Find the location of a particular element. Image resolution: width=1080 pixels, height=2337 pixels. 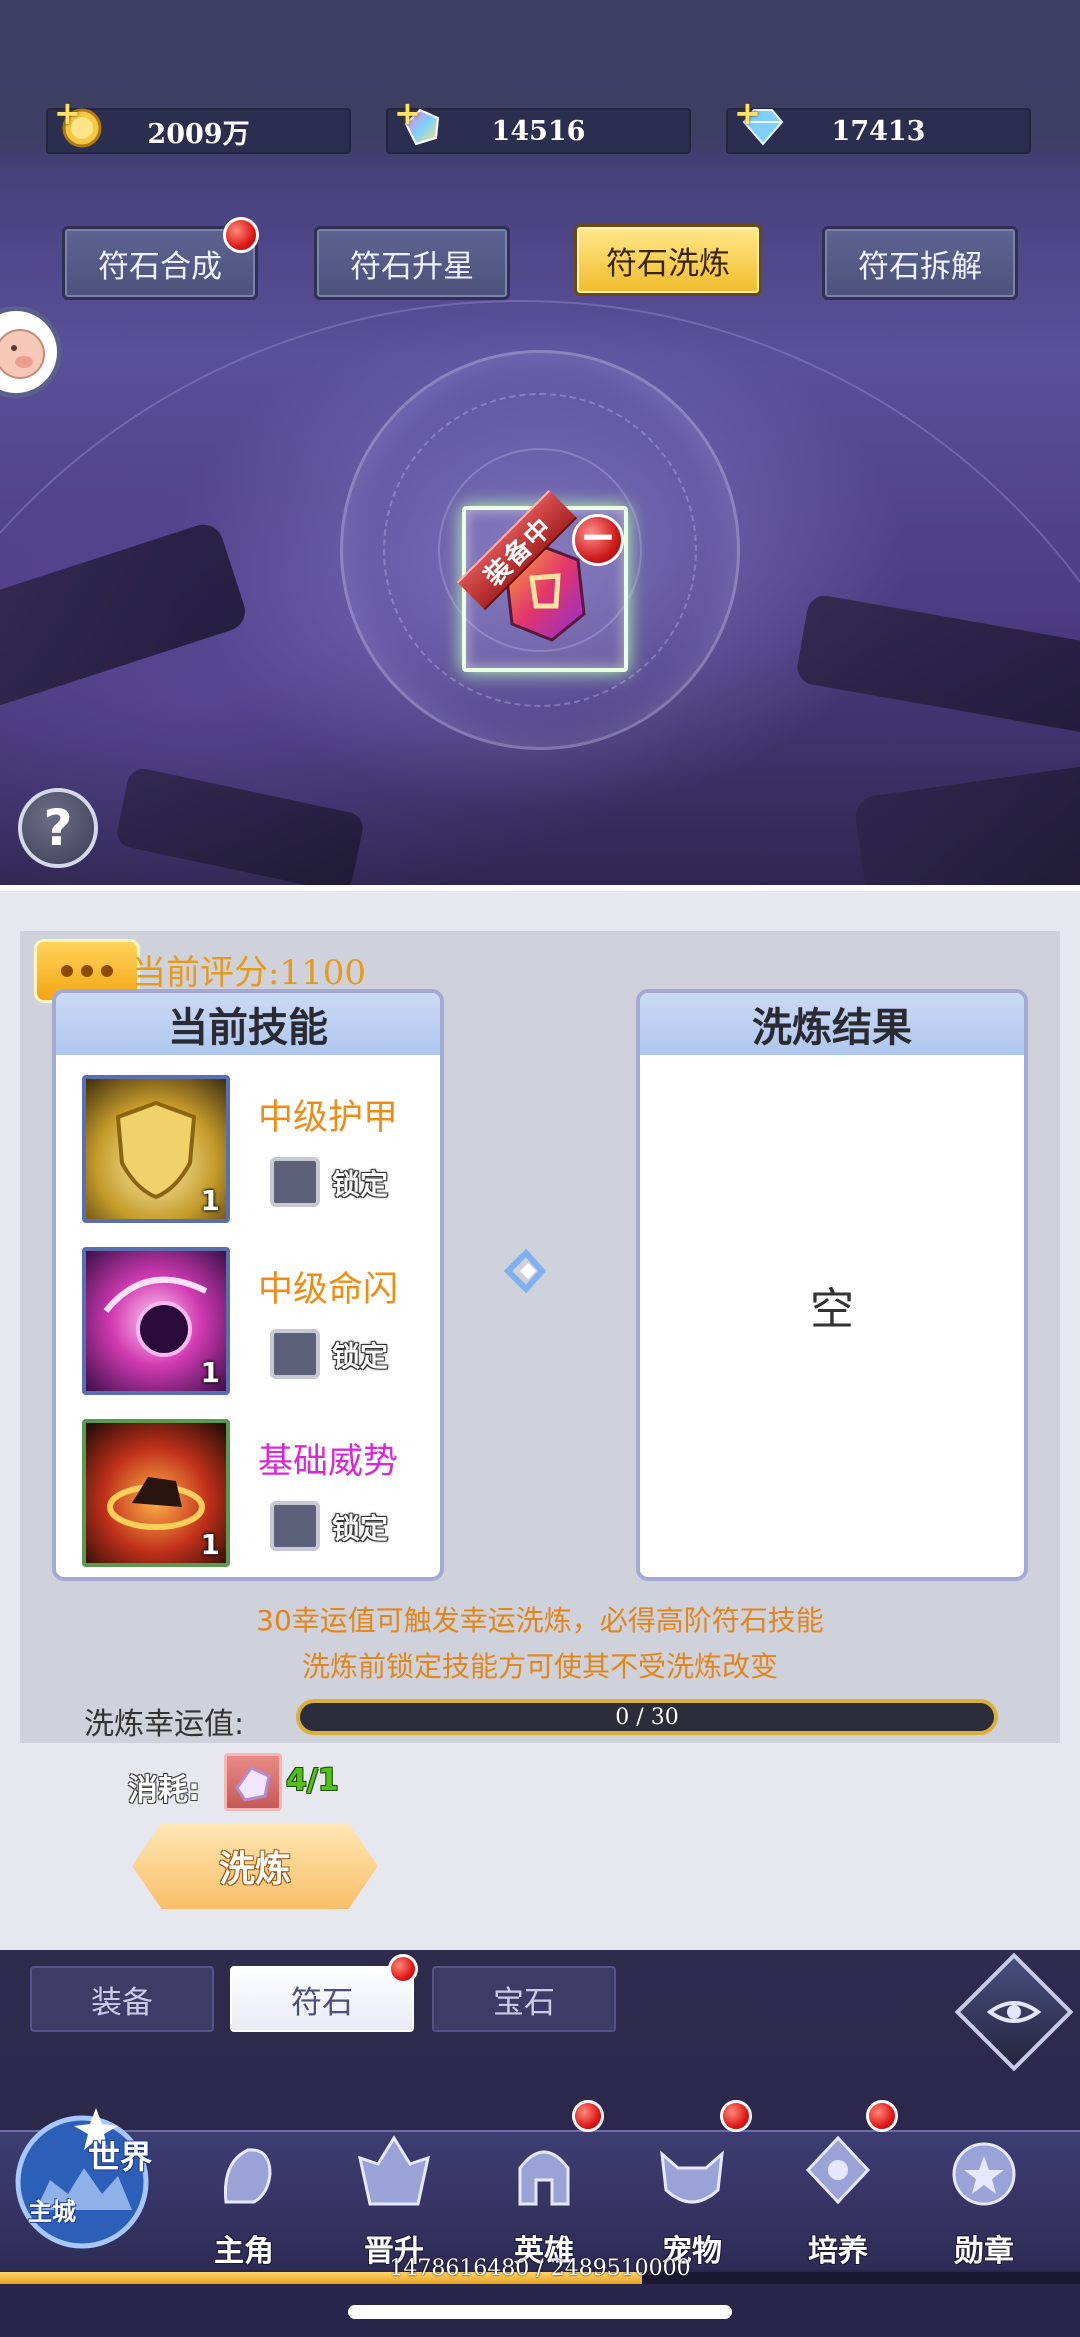

diamond-currency: + 17413 is located at coordinates (878, 124).